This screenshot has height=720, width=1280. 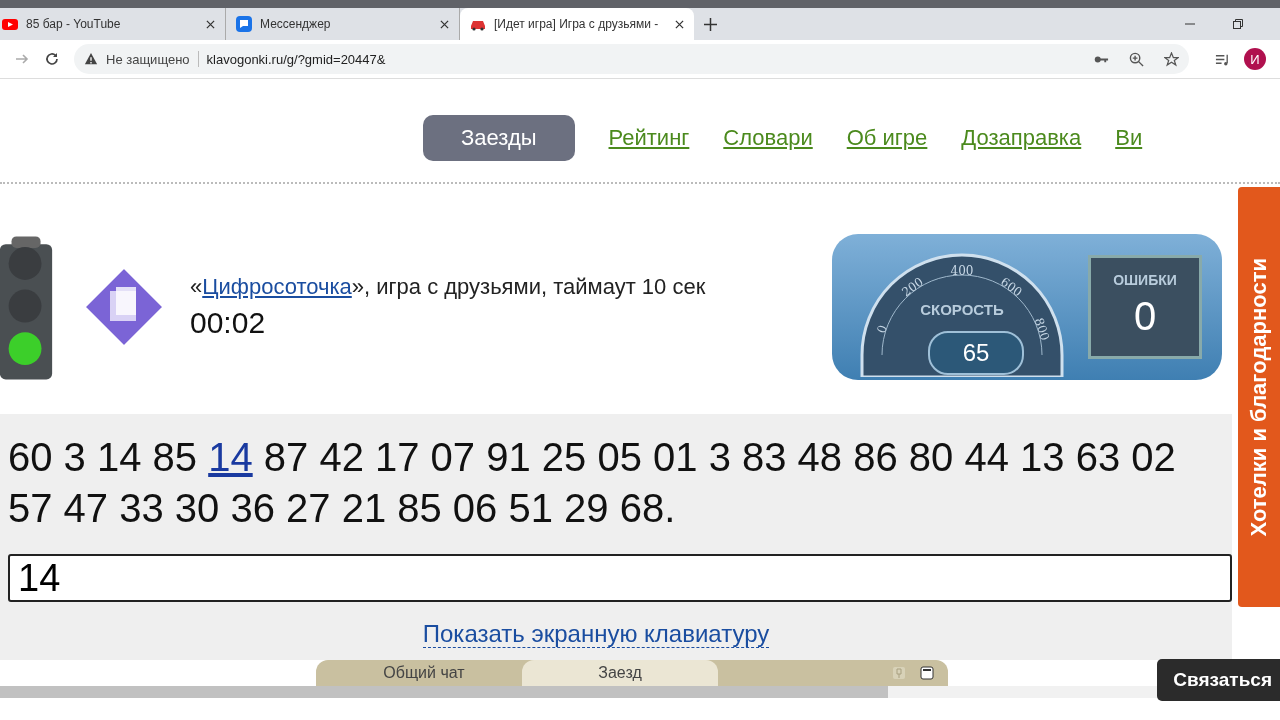 What do you see at coordinates (424, 673) in the screenshot?
I see `chat-tab: Общий чат` at bounding box center [424, 673].